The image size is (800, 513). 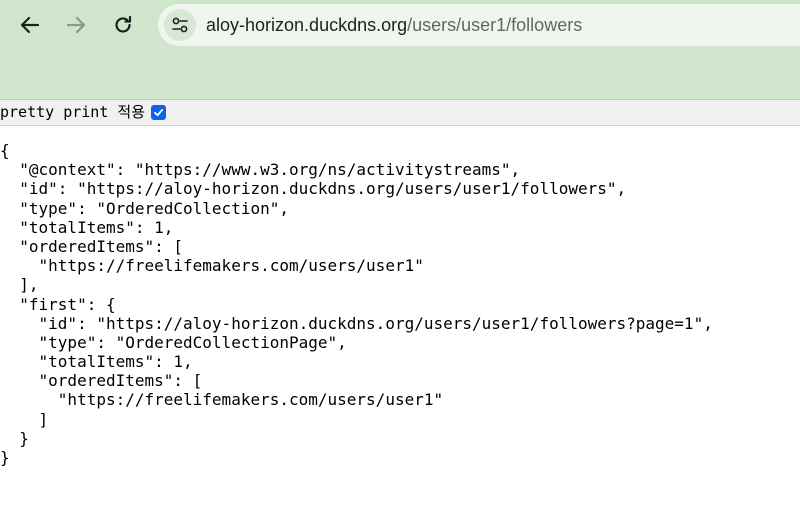 I want to click on json-line: ], so click(x=24, y=419).